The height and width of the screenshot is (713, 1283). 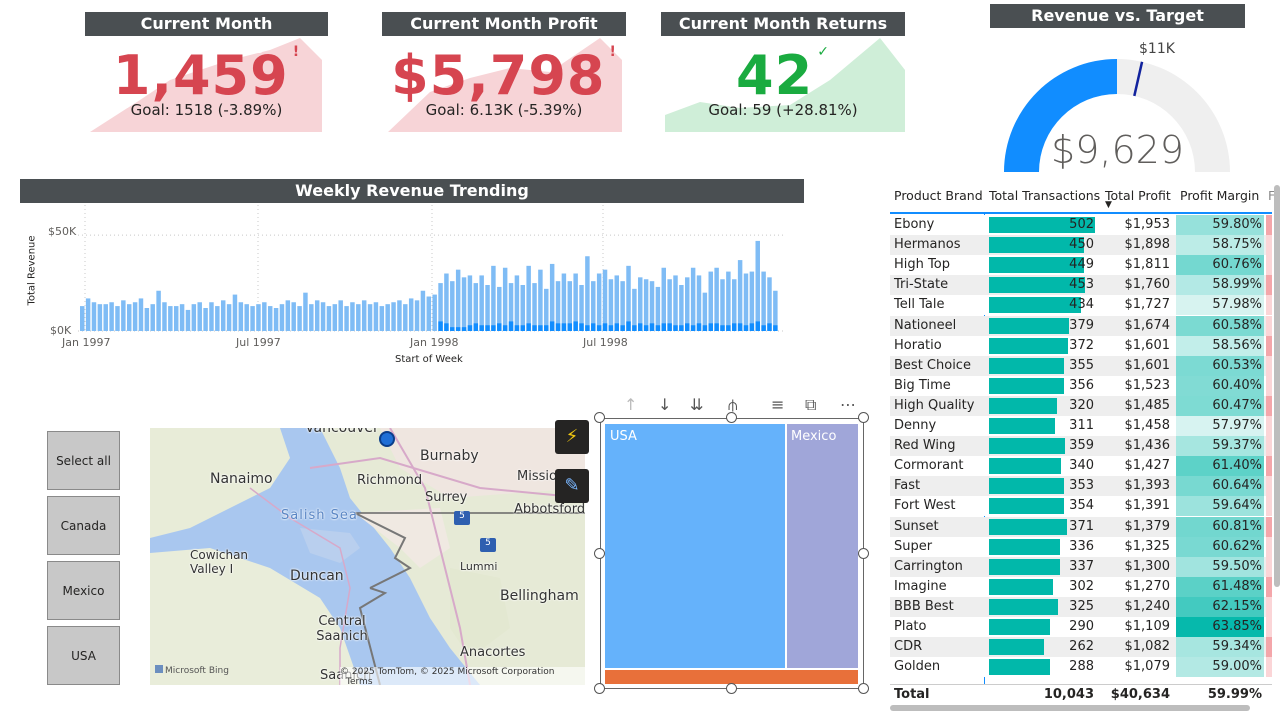 I want to click on kpi-goal: Goal: 59 (+28.81%), so click(x=783, y=110).